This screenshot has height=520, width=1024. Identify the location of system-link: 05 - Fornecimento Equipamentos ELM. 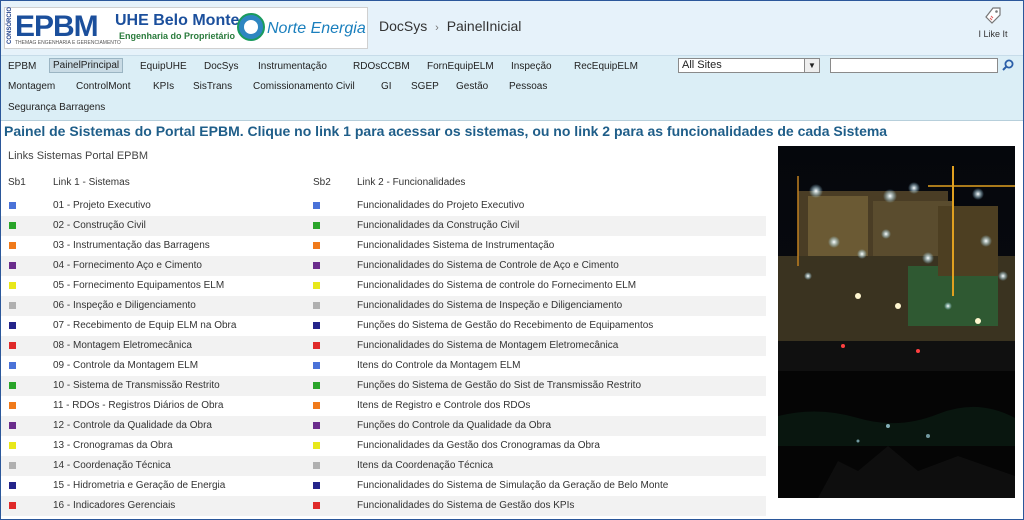
(138, 285).